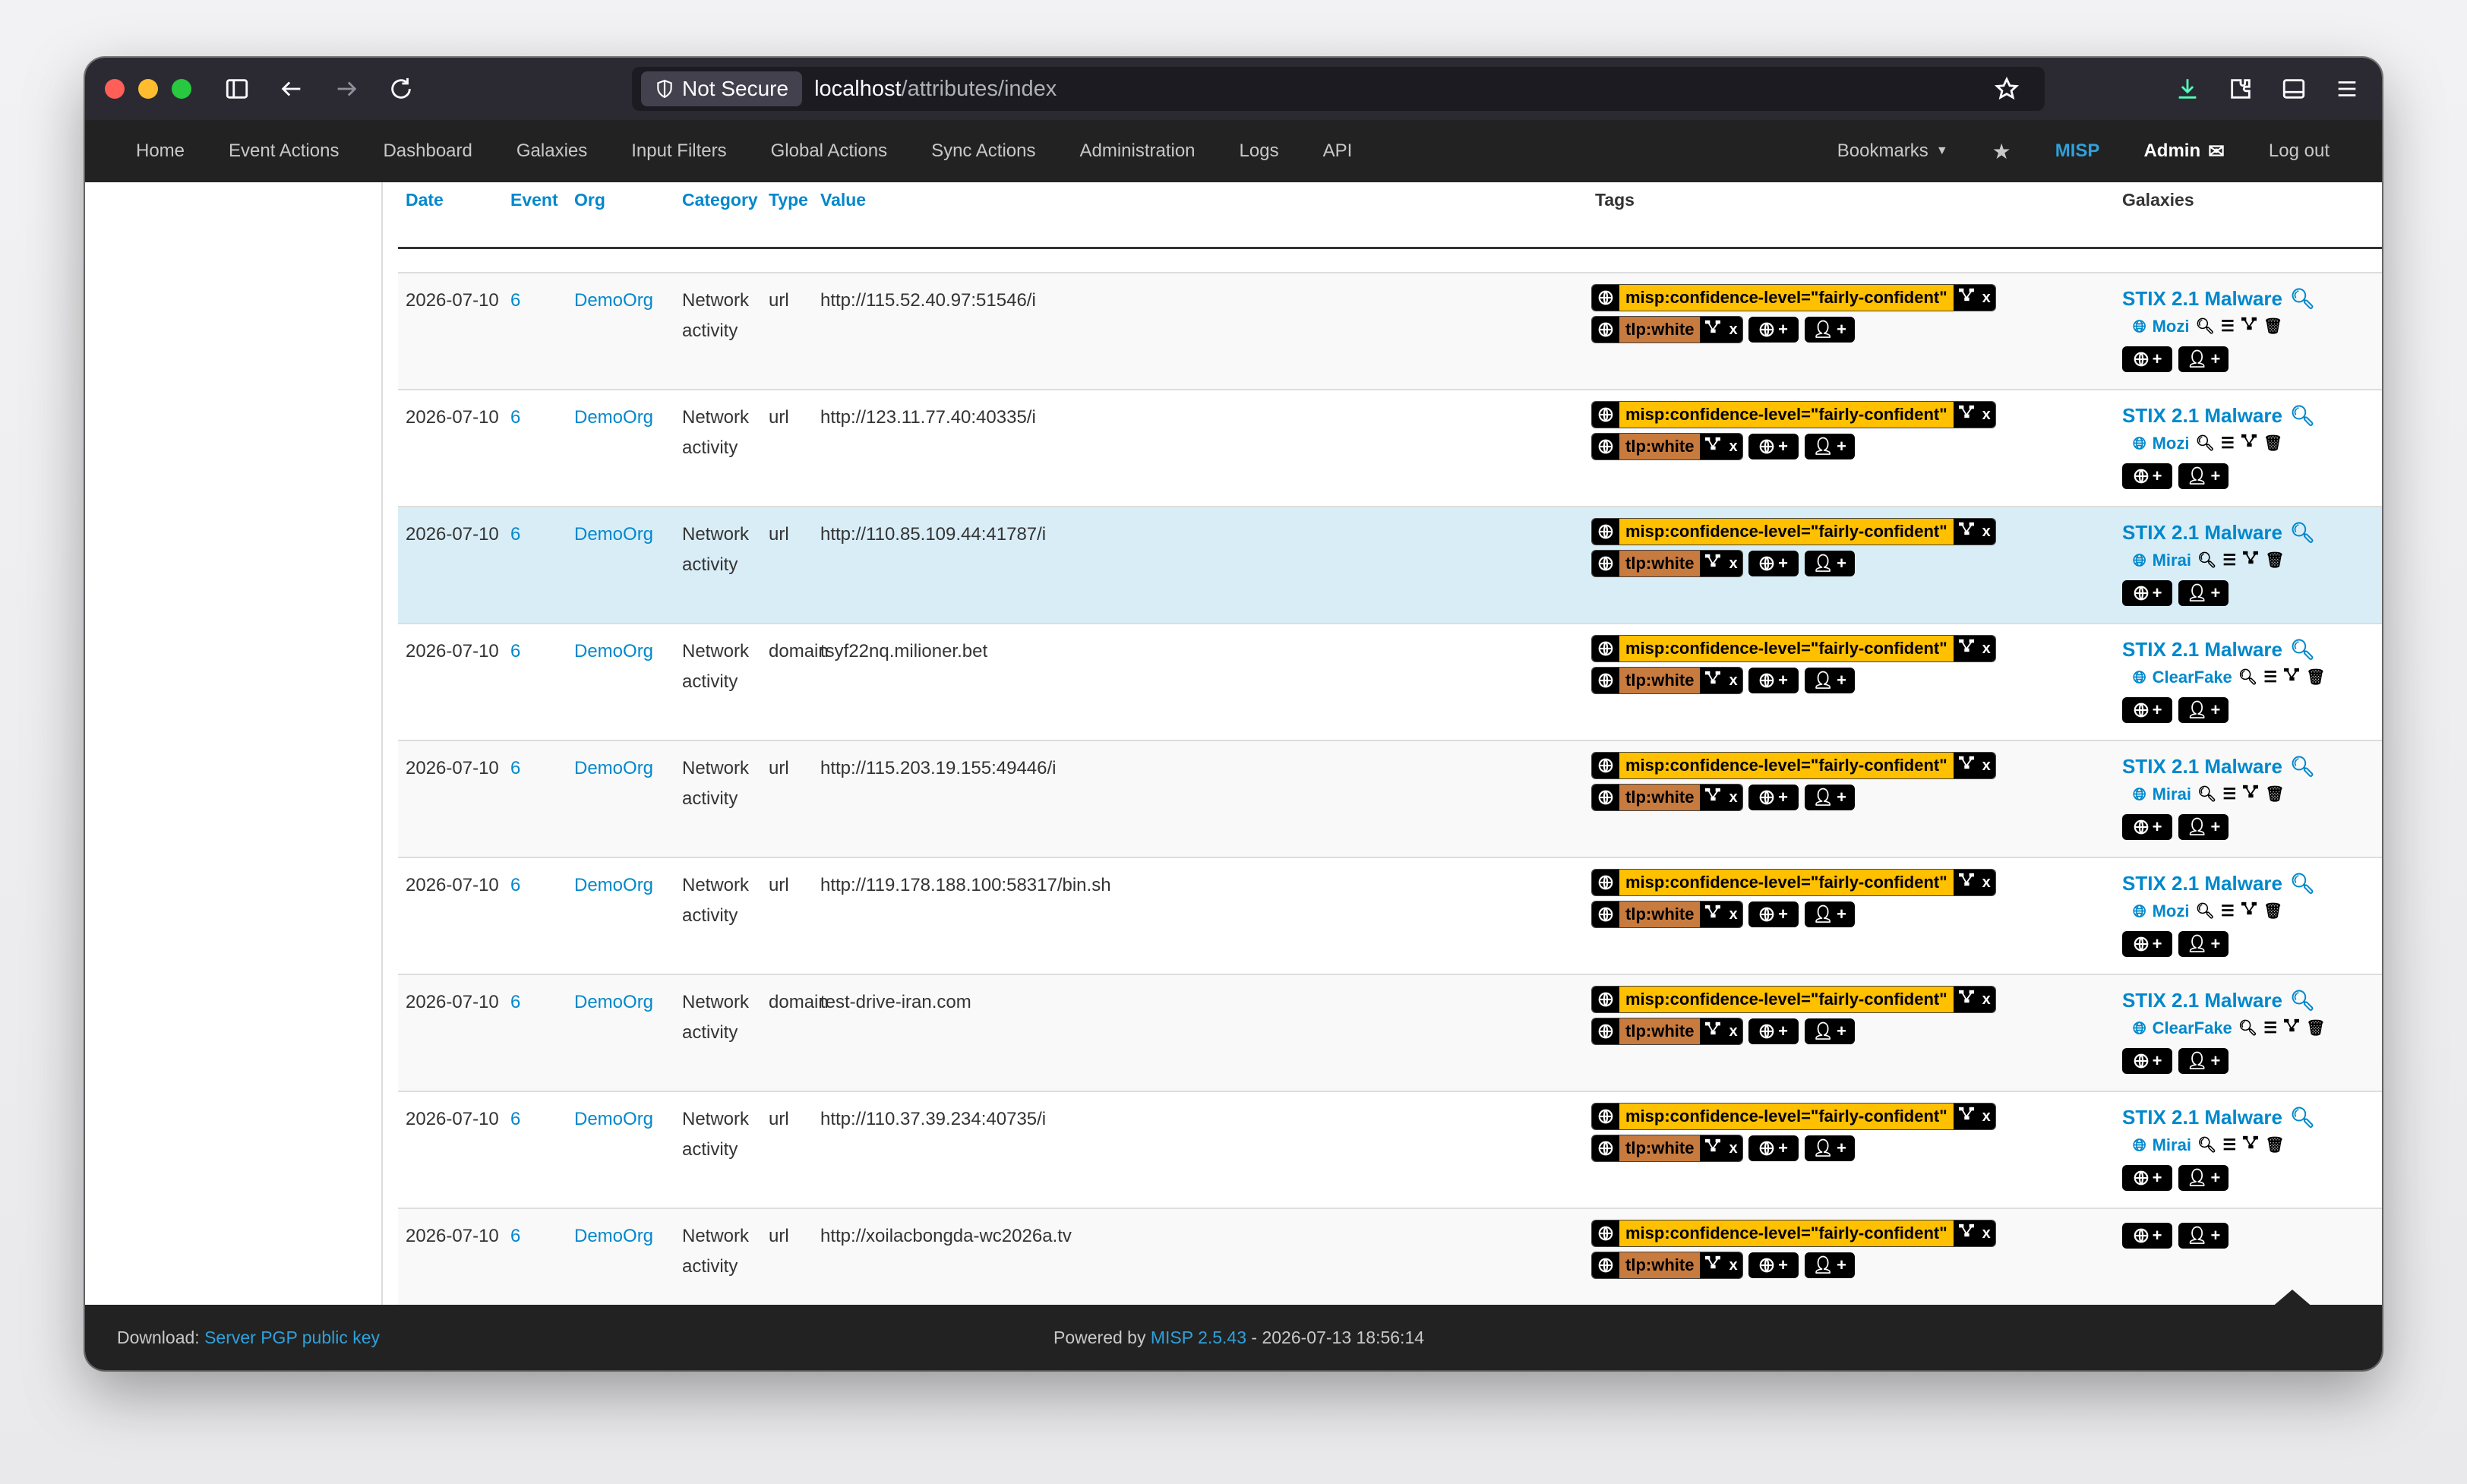 The height and width of the screenshot is (1484, 2467). Describe the element at coordinates (2172, 560) in the screenshot. I see `galaxy-cluster-name: Mirai` at that location.